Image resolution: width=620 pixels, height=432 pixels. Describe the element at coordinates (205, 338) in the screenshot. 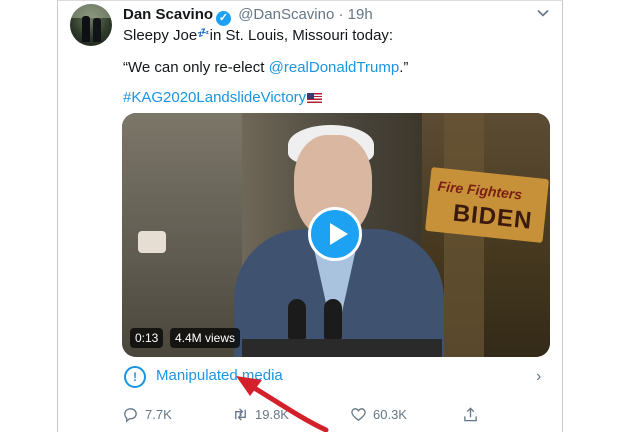

I see `video-views: 4.4M views` at that location.